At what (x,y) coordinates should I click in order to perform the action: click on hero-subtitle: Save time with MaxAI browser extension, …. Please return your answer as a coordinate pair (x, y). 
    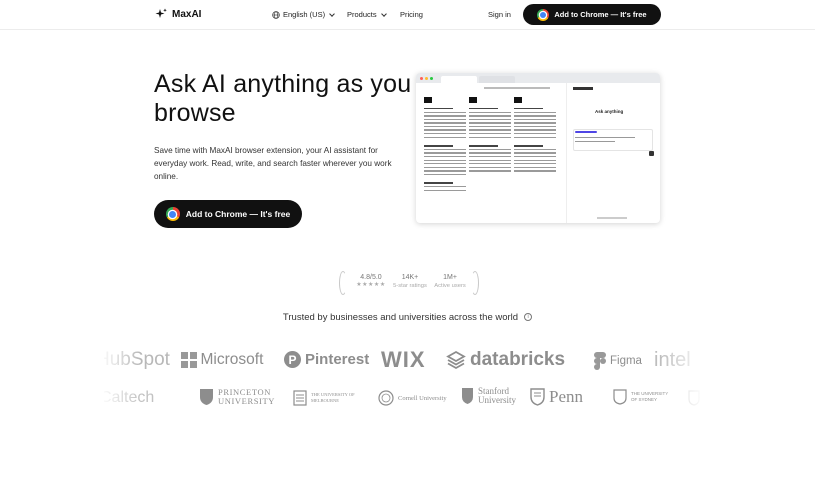
    Looking at the image, I should click on (273, 163).